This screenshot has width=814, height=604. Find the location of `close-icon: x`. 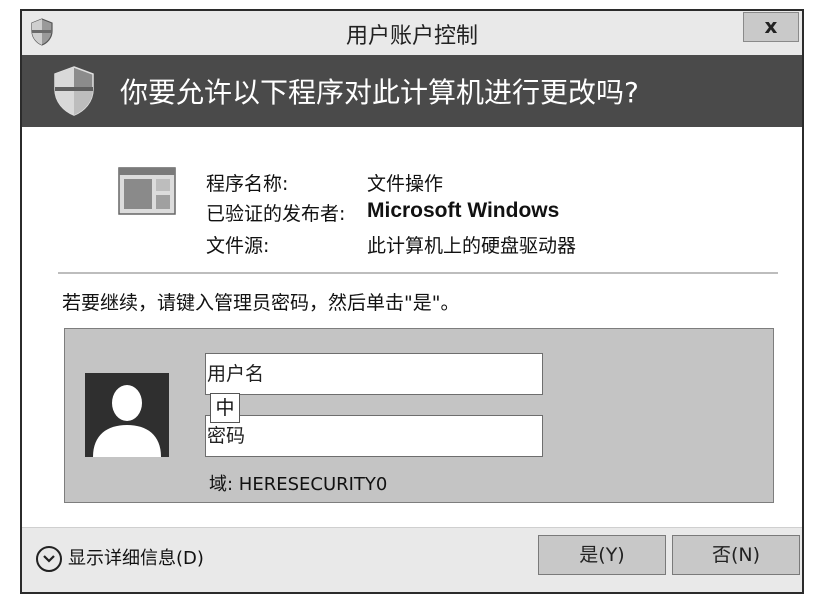

close-icon: x is located at coordinates (771, 26).